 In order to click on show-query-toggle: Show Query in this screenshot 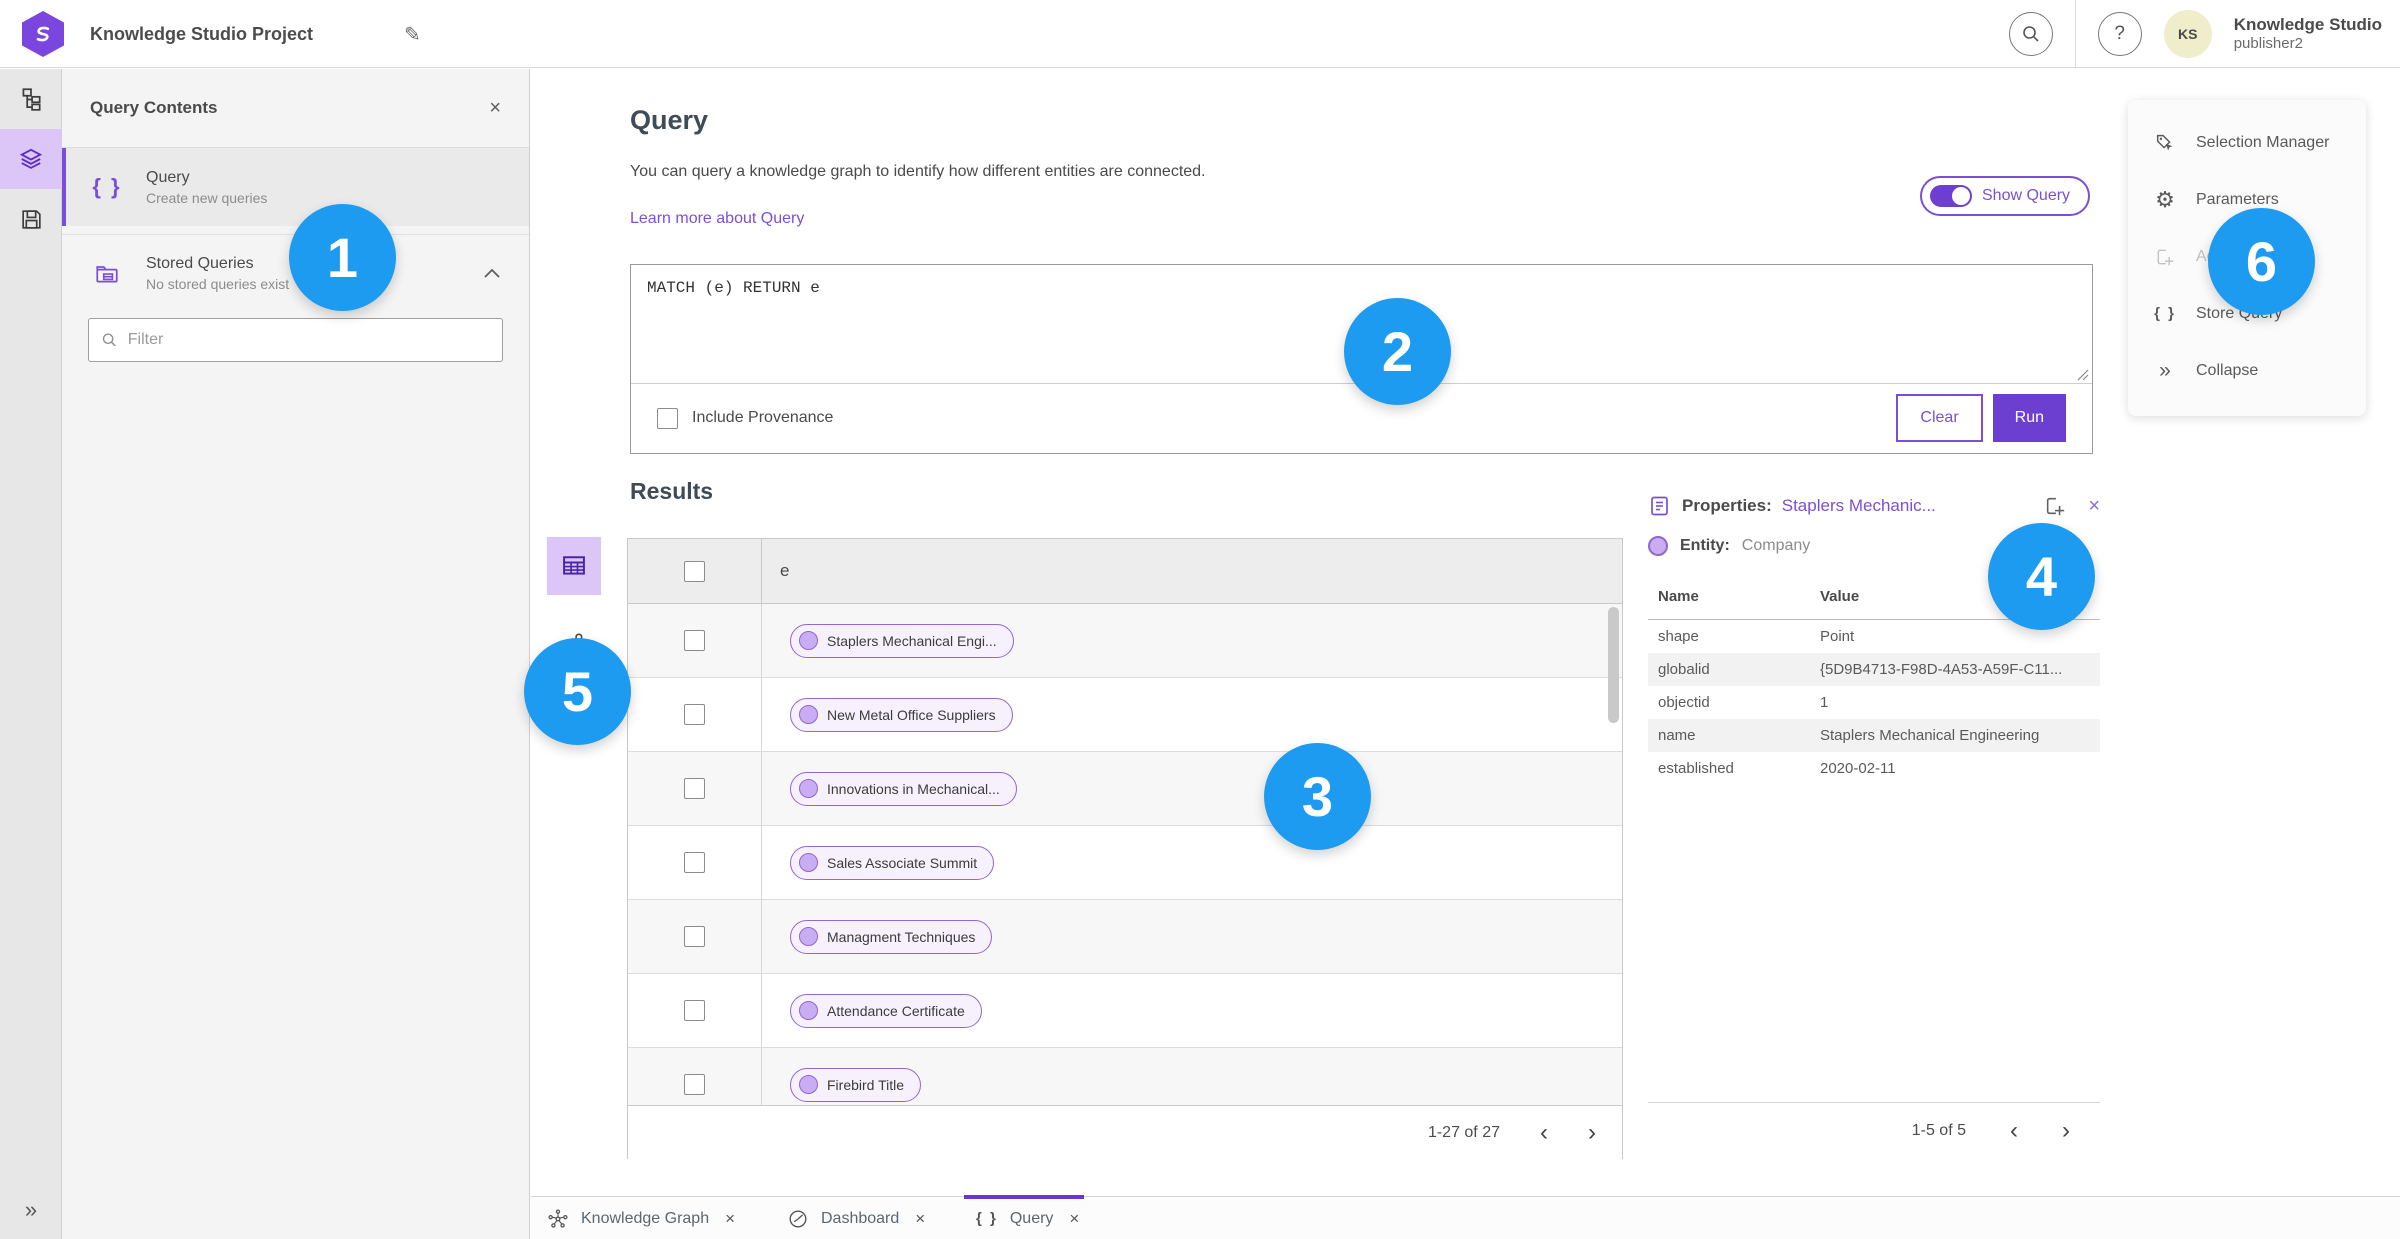, I will do `click(2005, 196)`.